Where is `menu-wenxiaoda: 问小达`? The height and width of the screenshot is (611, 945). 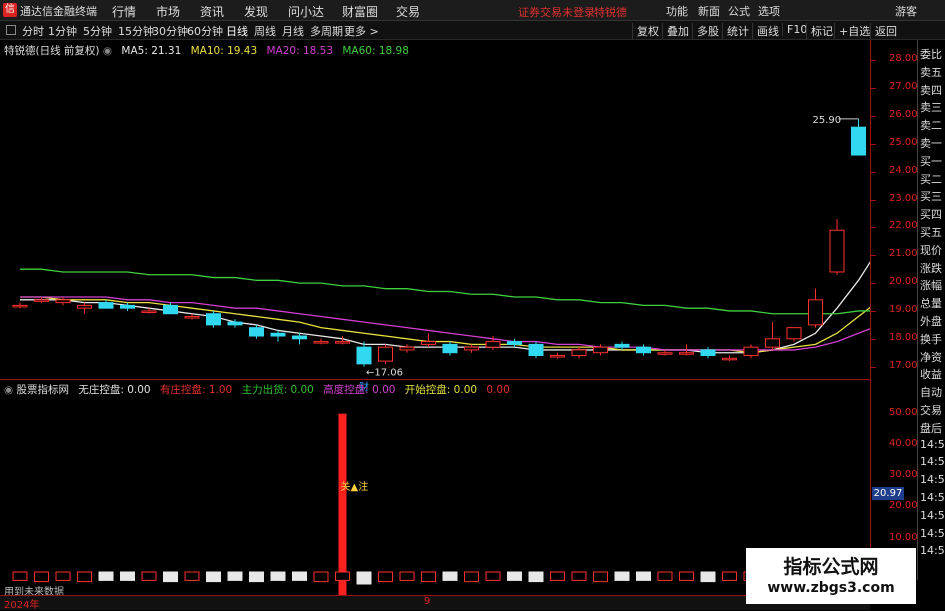 menu-wenxiaoda: 问小达 is located at coordinates (306, 11).